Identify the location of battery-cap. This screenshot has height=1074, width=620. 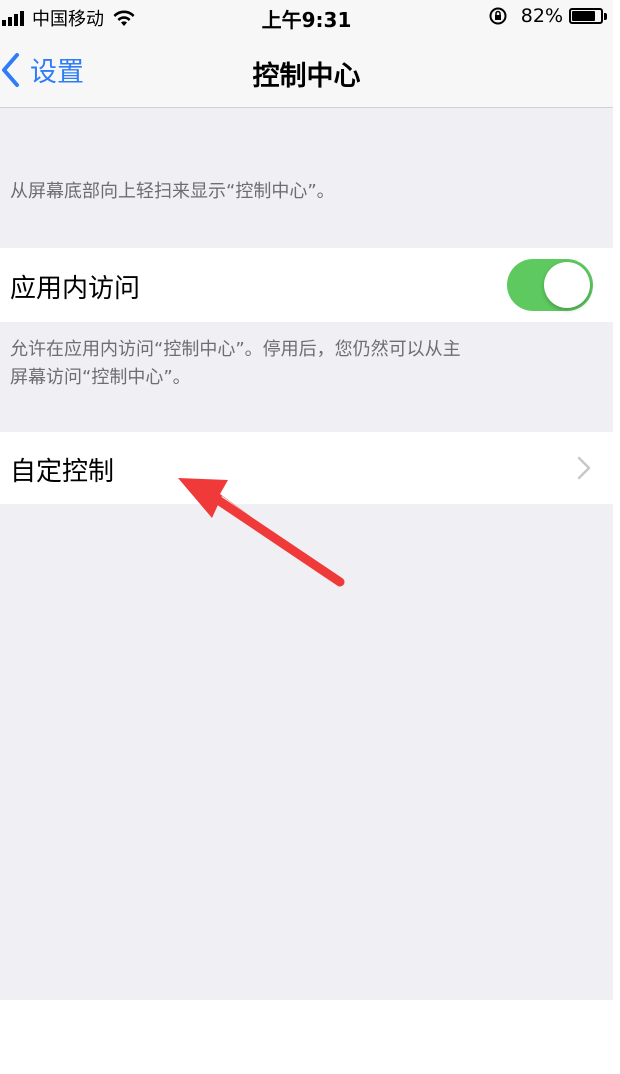
(605, 16).